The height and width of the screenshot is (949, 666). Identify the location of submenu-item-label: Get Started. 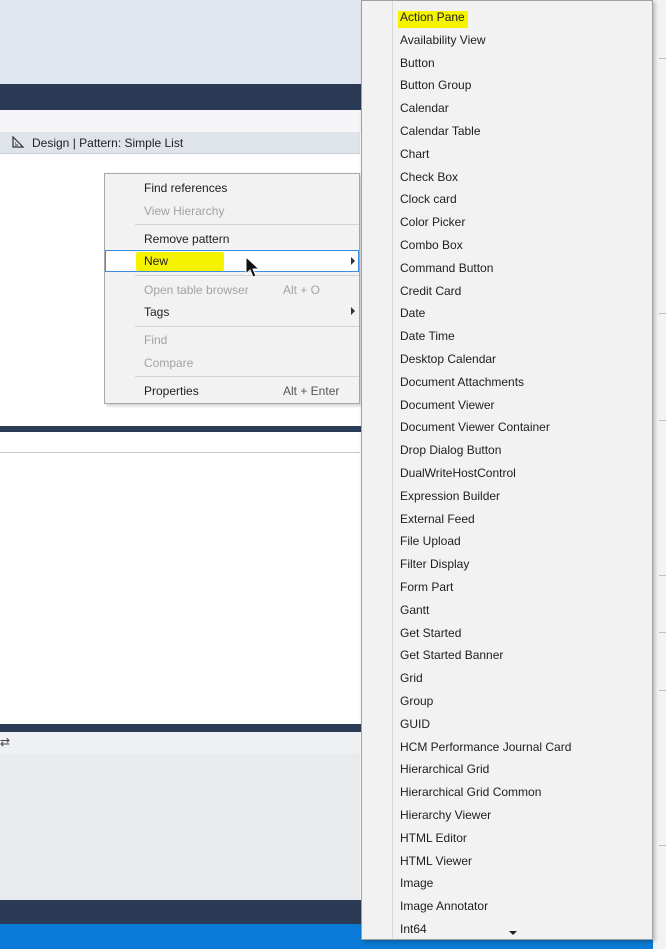
(431, 632).